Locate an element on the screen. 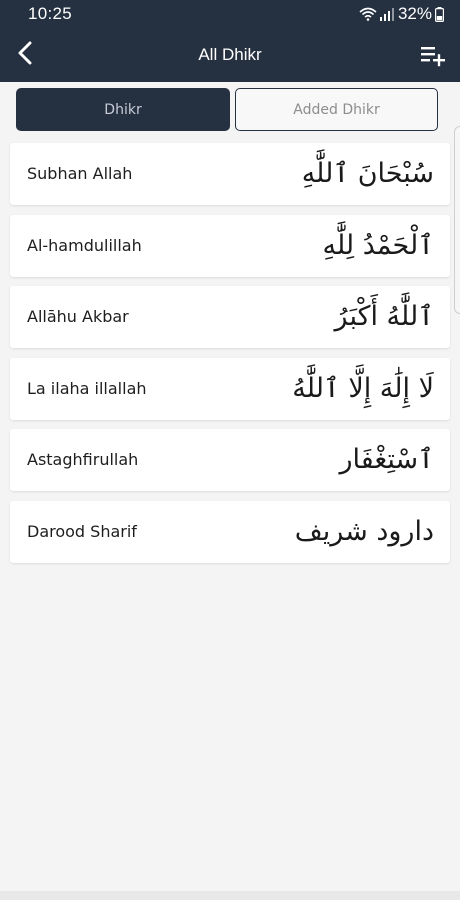 This screenshot has height=900, width=460. dhikr-arabic-text: لَا إِلَٰهَ إِلَّا ٱللَّٰهُ is located at coordinates (363, 388).